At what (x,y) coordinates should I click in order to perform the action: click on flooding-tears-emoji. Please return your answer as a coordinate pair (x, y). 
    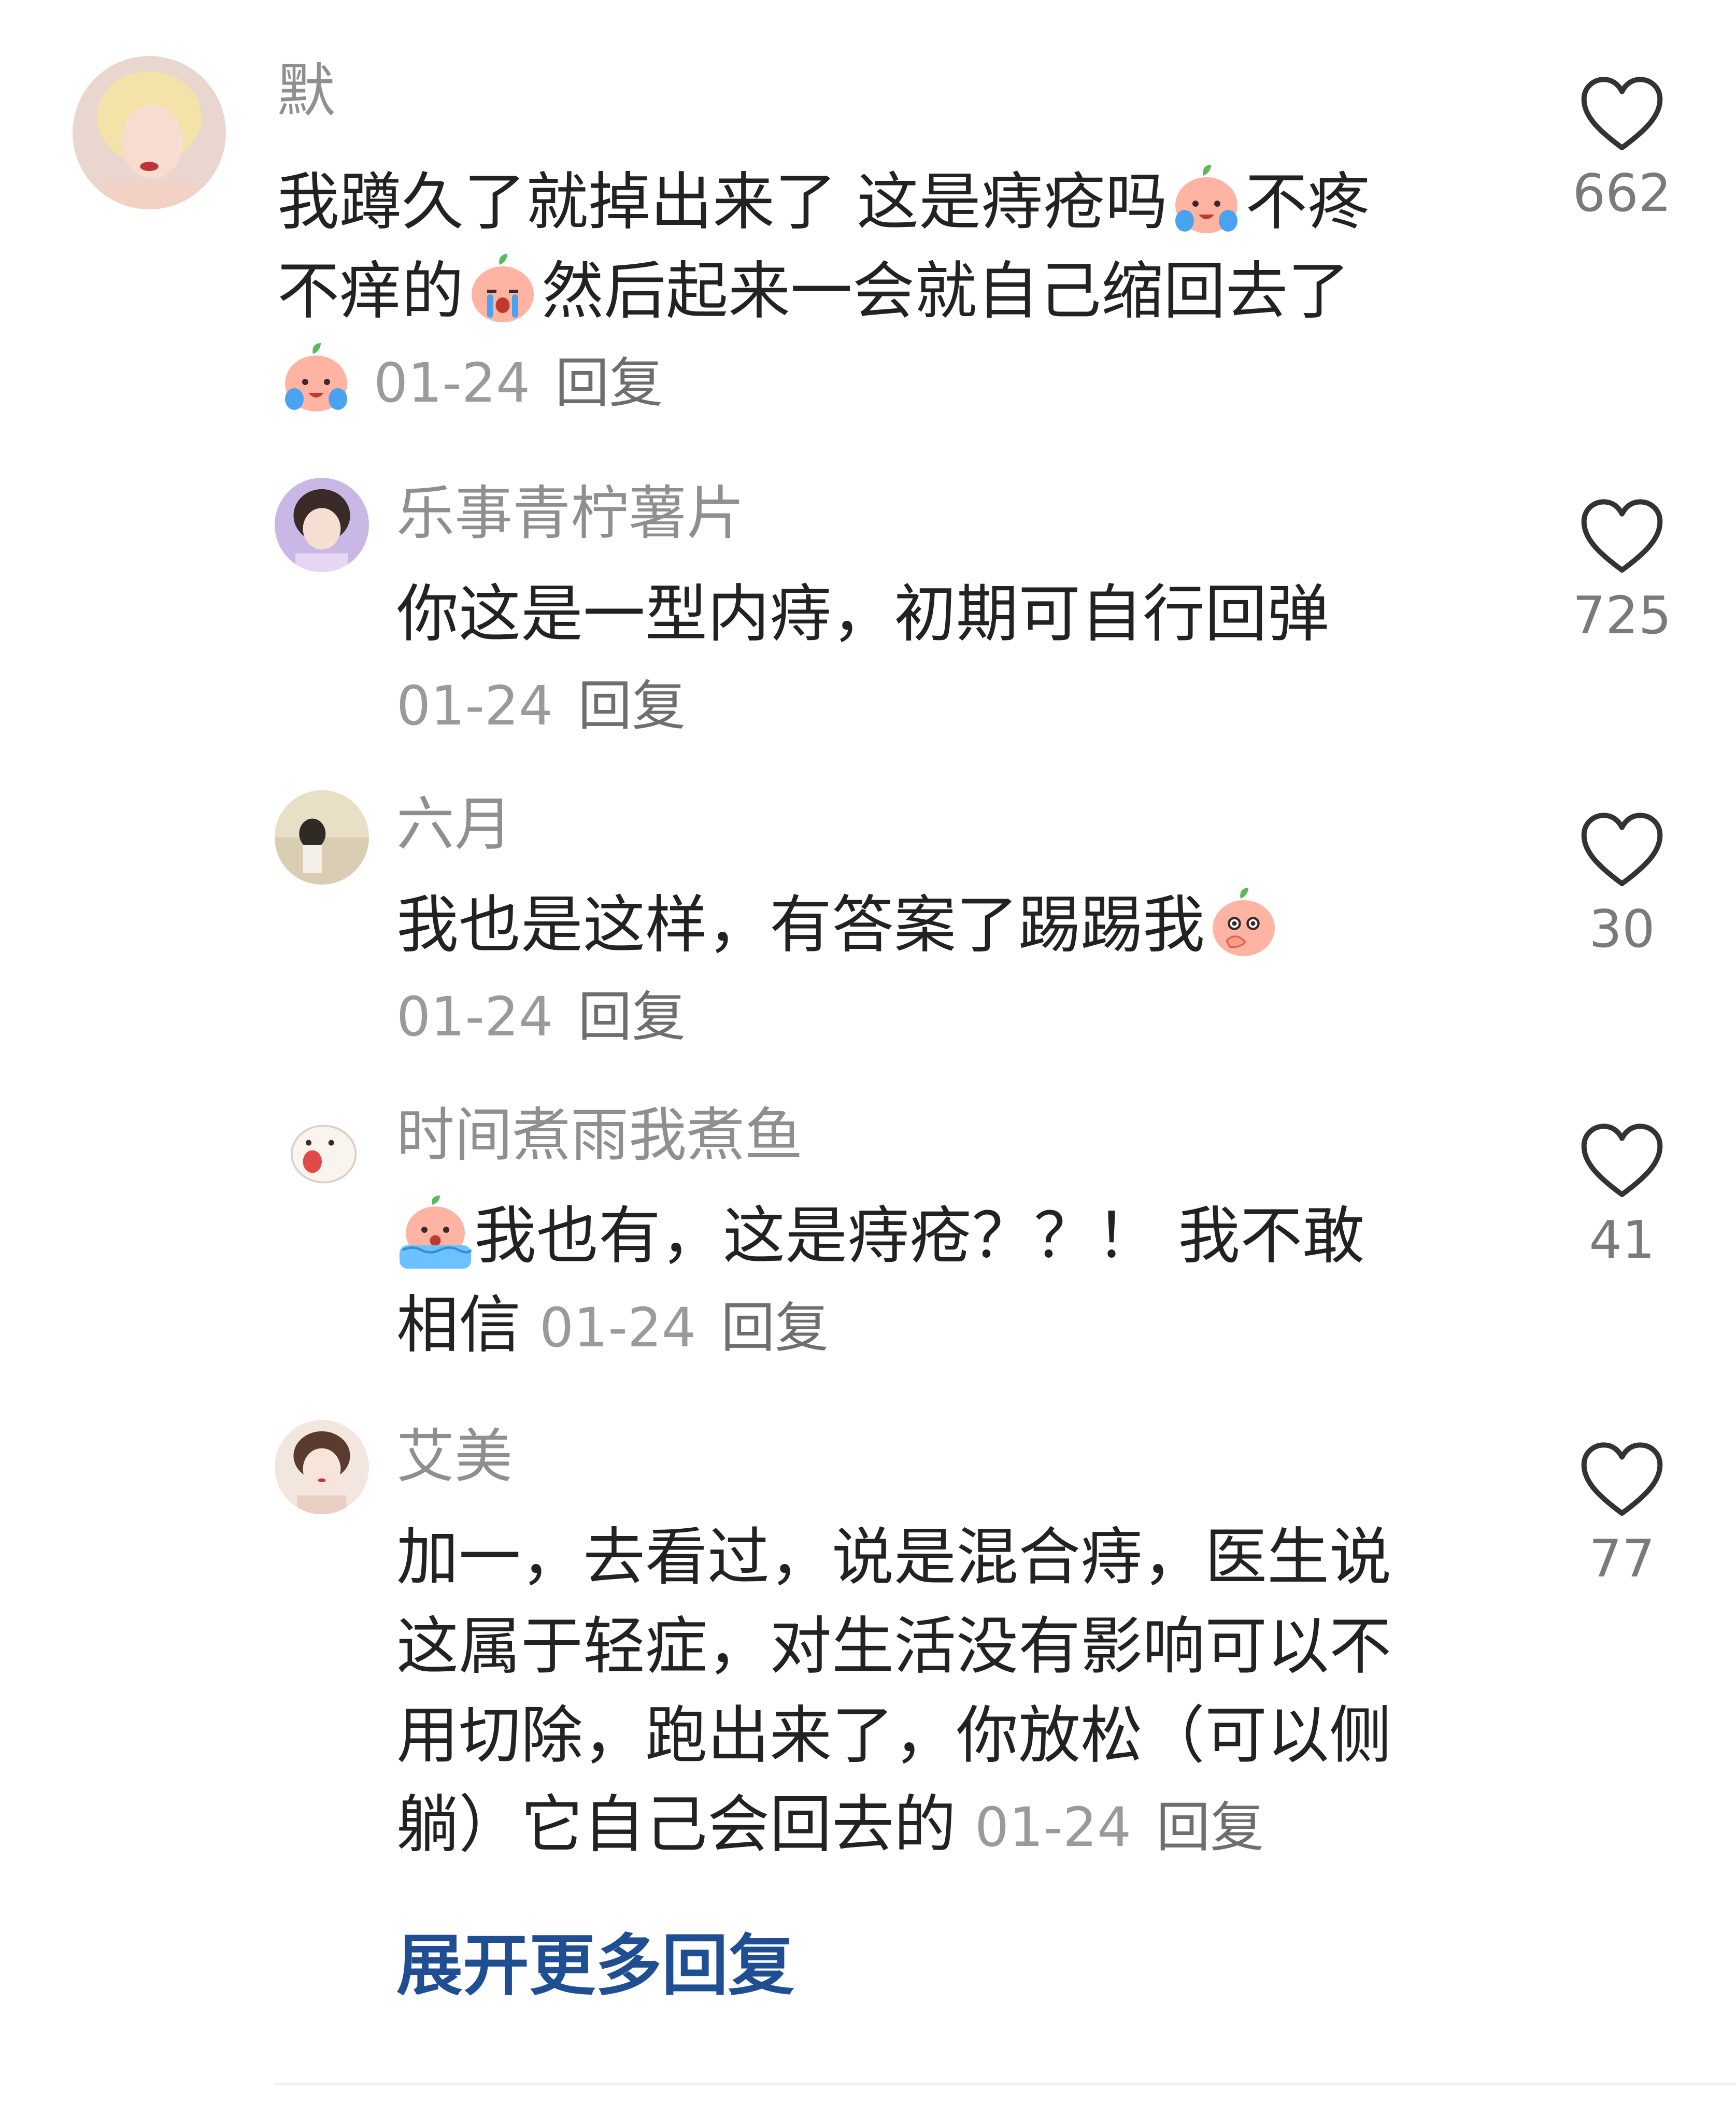
    Looking at the image, I should click on (435, 1233).